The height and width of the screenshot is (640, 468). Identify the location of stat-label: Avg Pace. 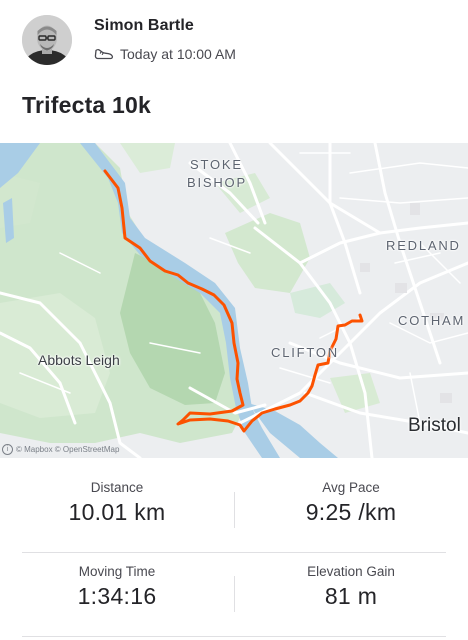
(351, 487).